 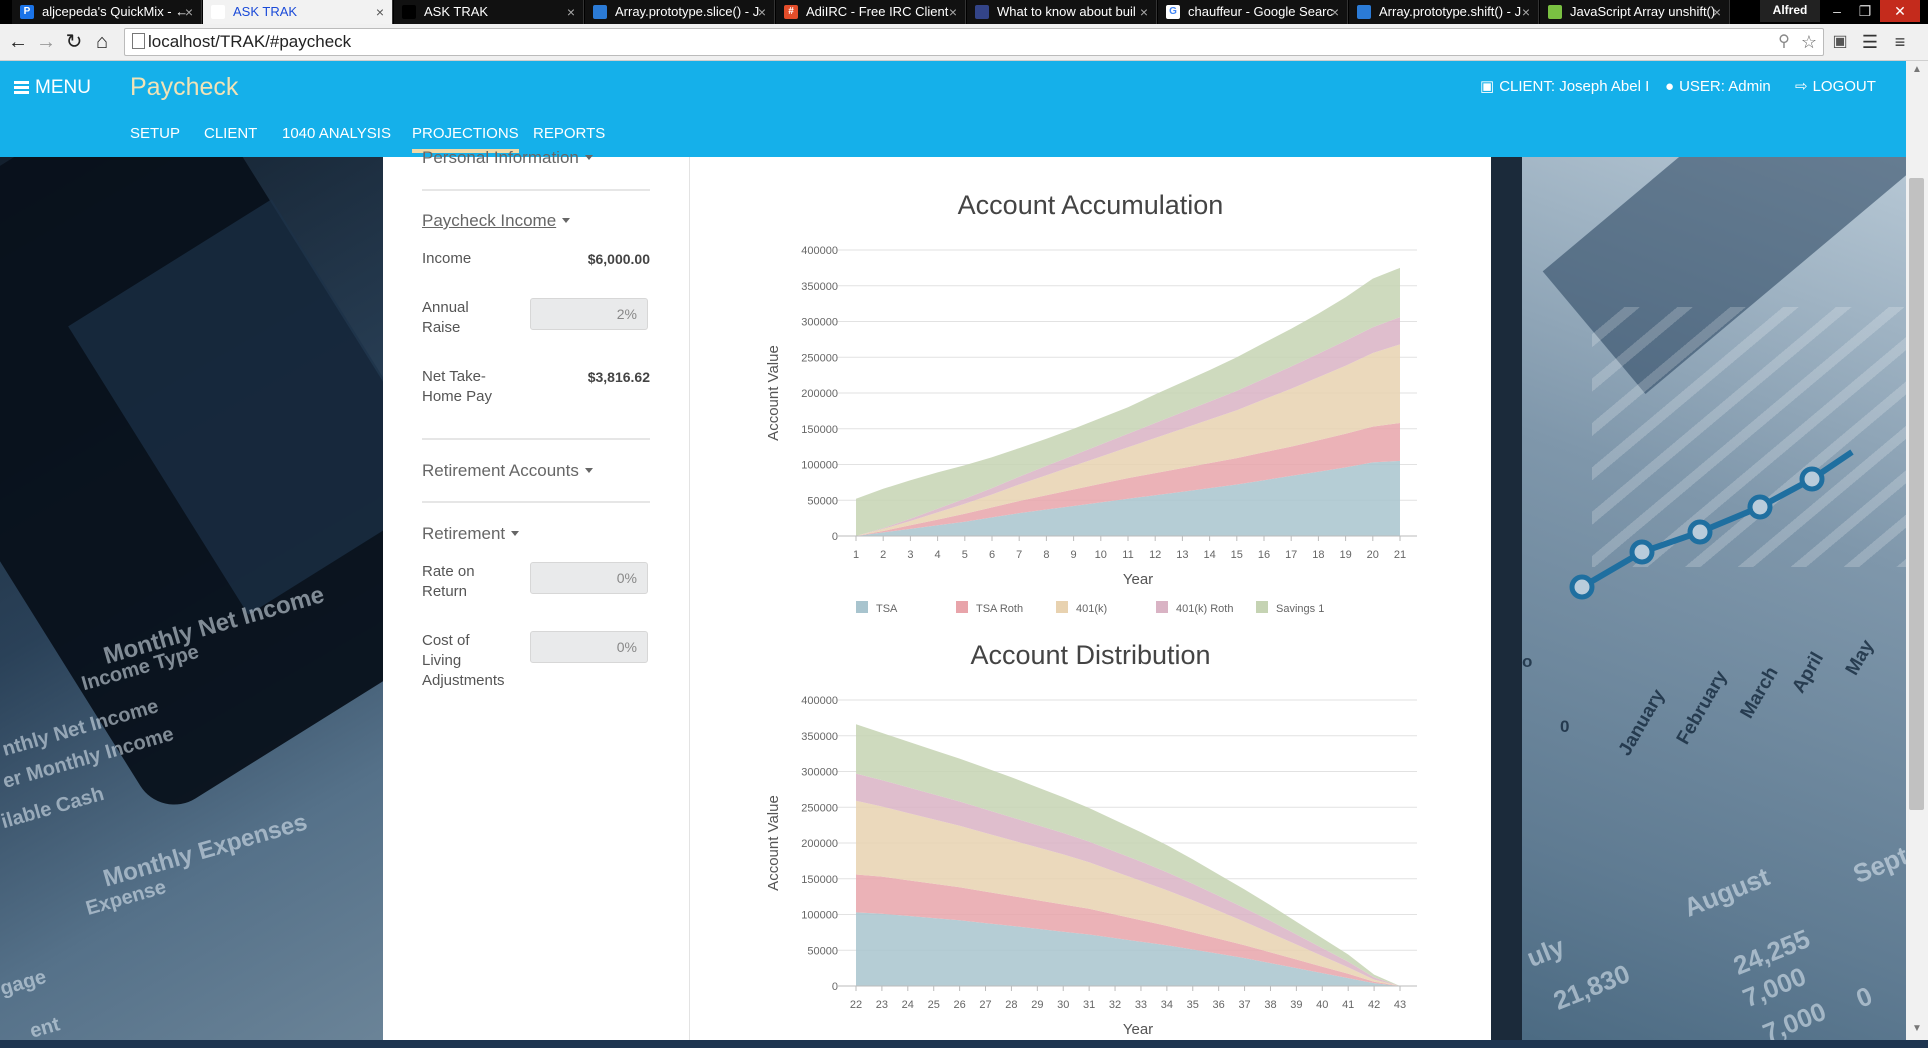 What do you see at coordinates (1318, 555) in the screenshot?
I see `x-tick-label: 18` at bounding box center [1318, 555].